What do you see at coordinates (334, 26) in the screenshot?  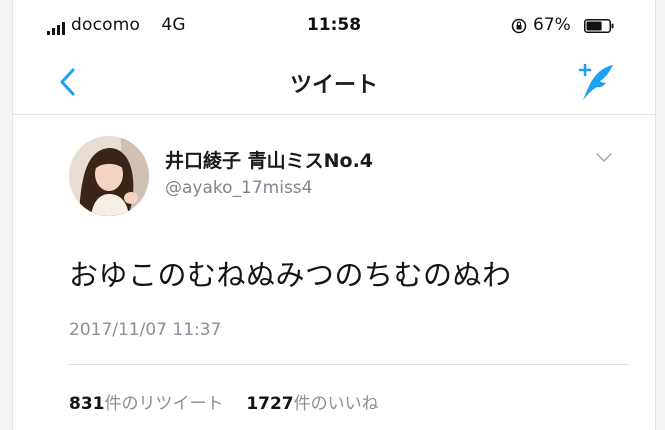 I see `status-bar: docomo 4G 11:58 67%` at bounding box center [334, 26].